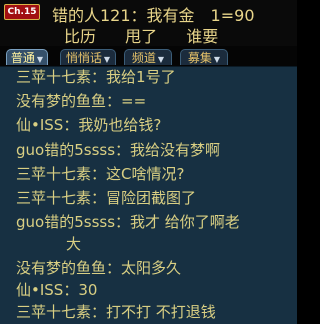 This screenshot has height=324, width=320. I want to click on chat-message-continuation: 大, so click(73, 244).